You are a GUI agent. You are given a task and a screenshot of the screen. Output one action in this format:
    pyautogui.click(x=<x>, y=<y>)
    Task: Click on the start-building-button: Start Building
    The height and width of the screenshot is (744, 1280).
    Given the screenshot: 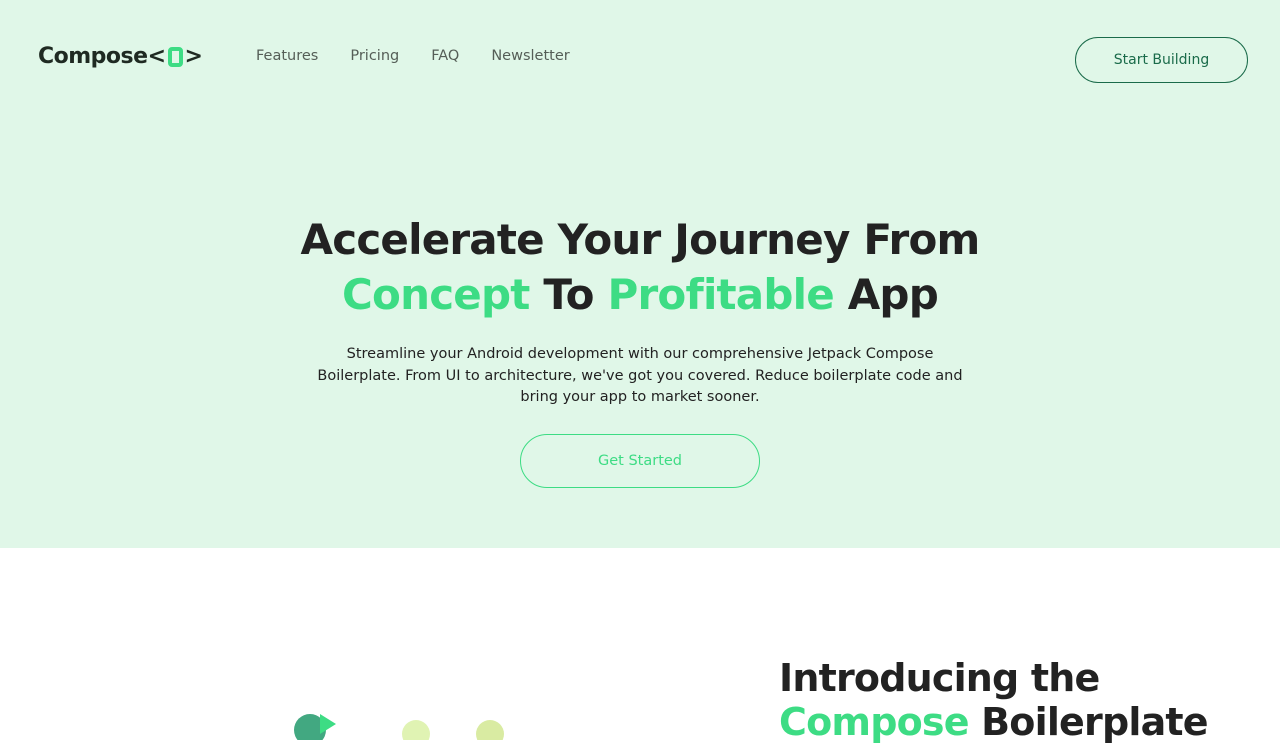 What is the action you would take?
    pyautogui.click(x=1161, y=60)
    